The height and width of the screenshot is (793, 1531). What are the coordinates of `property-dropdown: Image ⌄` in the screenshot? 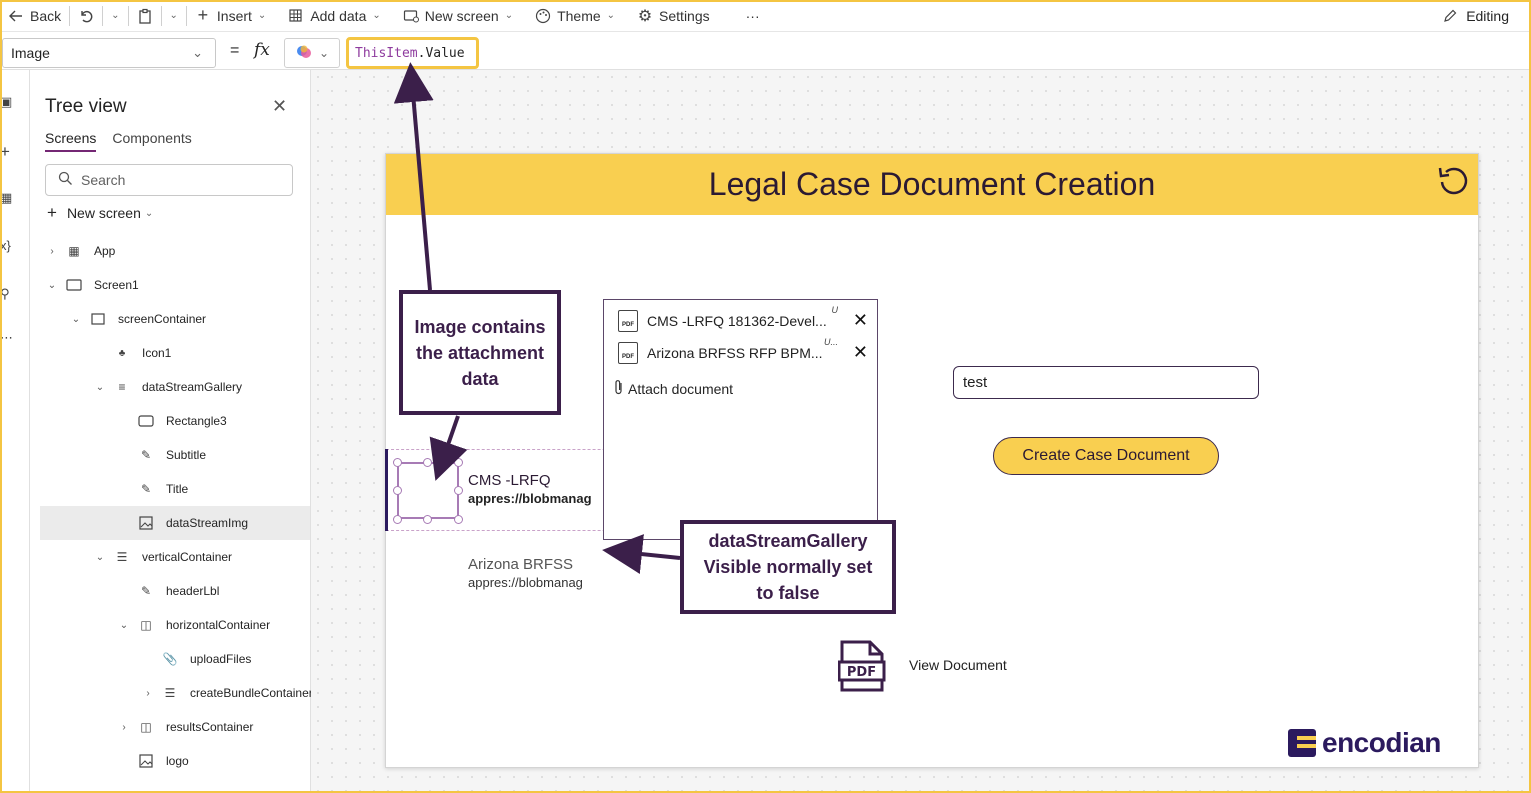 It's located at (109, 53).